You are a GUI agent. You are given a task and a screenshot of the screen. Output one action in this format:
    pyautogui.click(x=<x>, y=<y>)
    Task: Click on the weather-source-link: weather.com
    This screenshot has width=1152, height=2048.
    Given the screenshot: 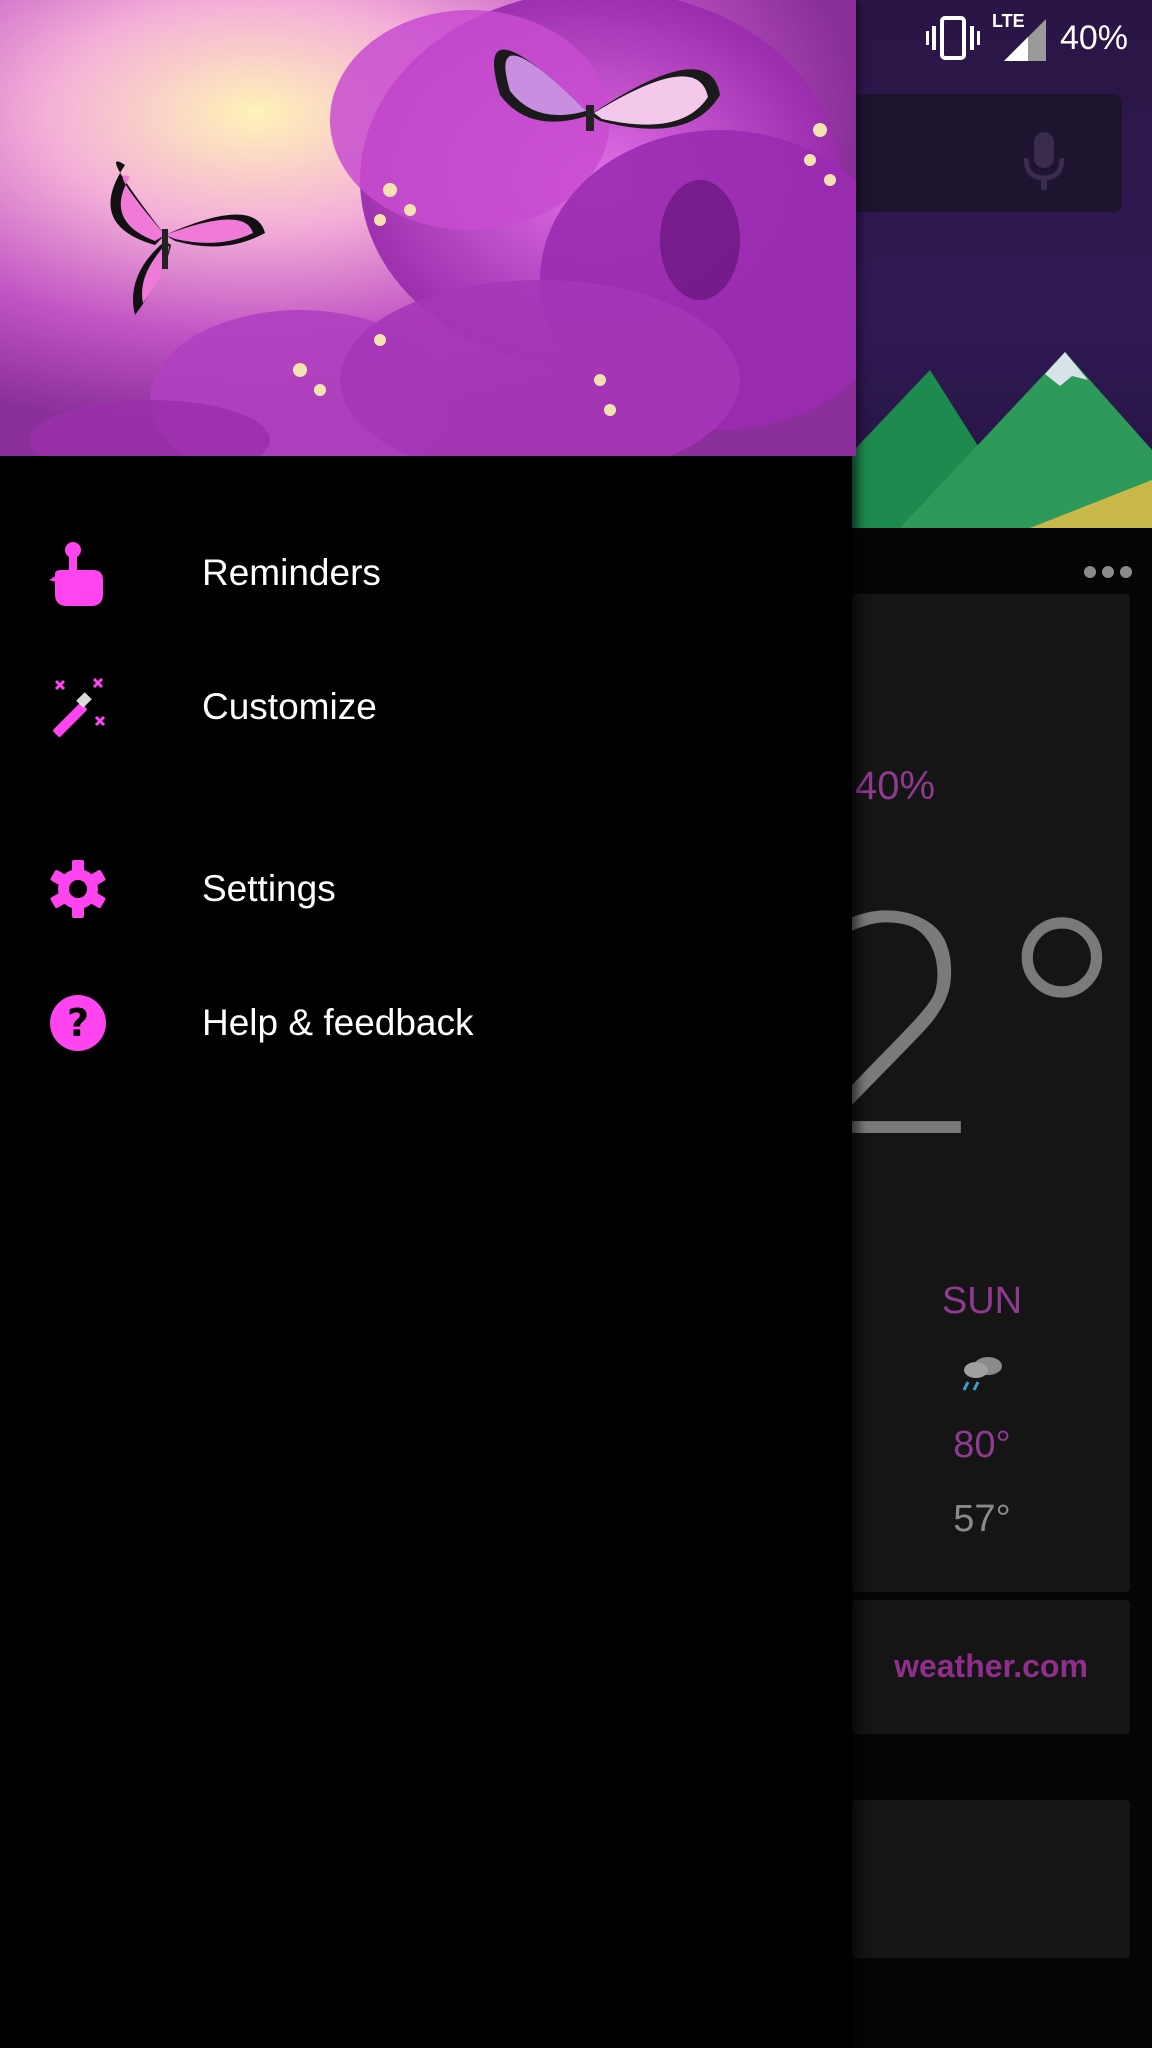 What is the action you would take?
    pyautogui.click(x=991, y=1666)
    